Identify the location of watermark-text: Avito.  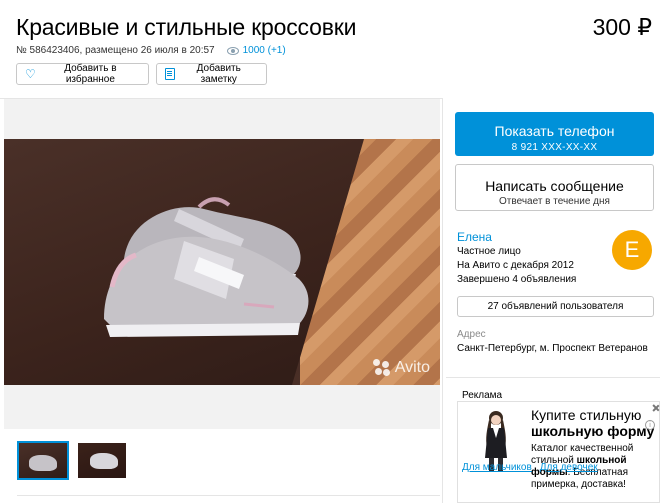
(412, 367).